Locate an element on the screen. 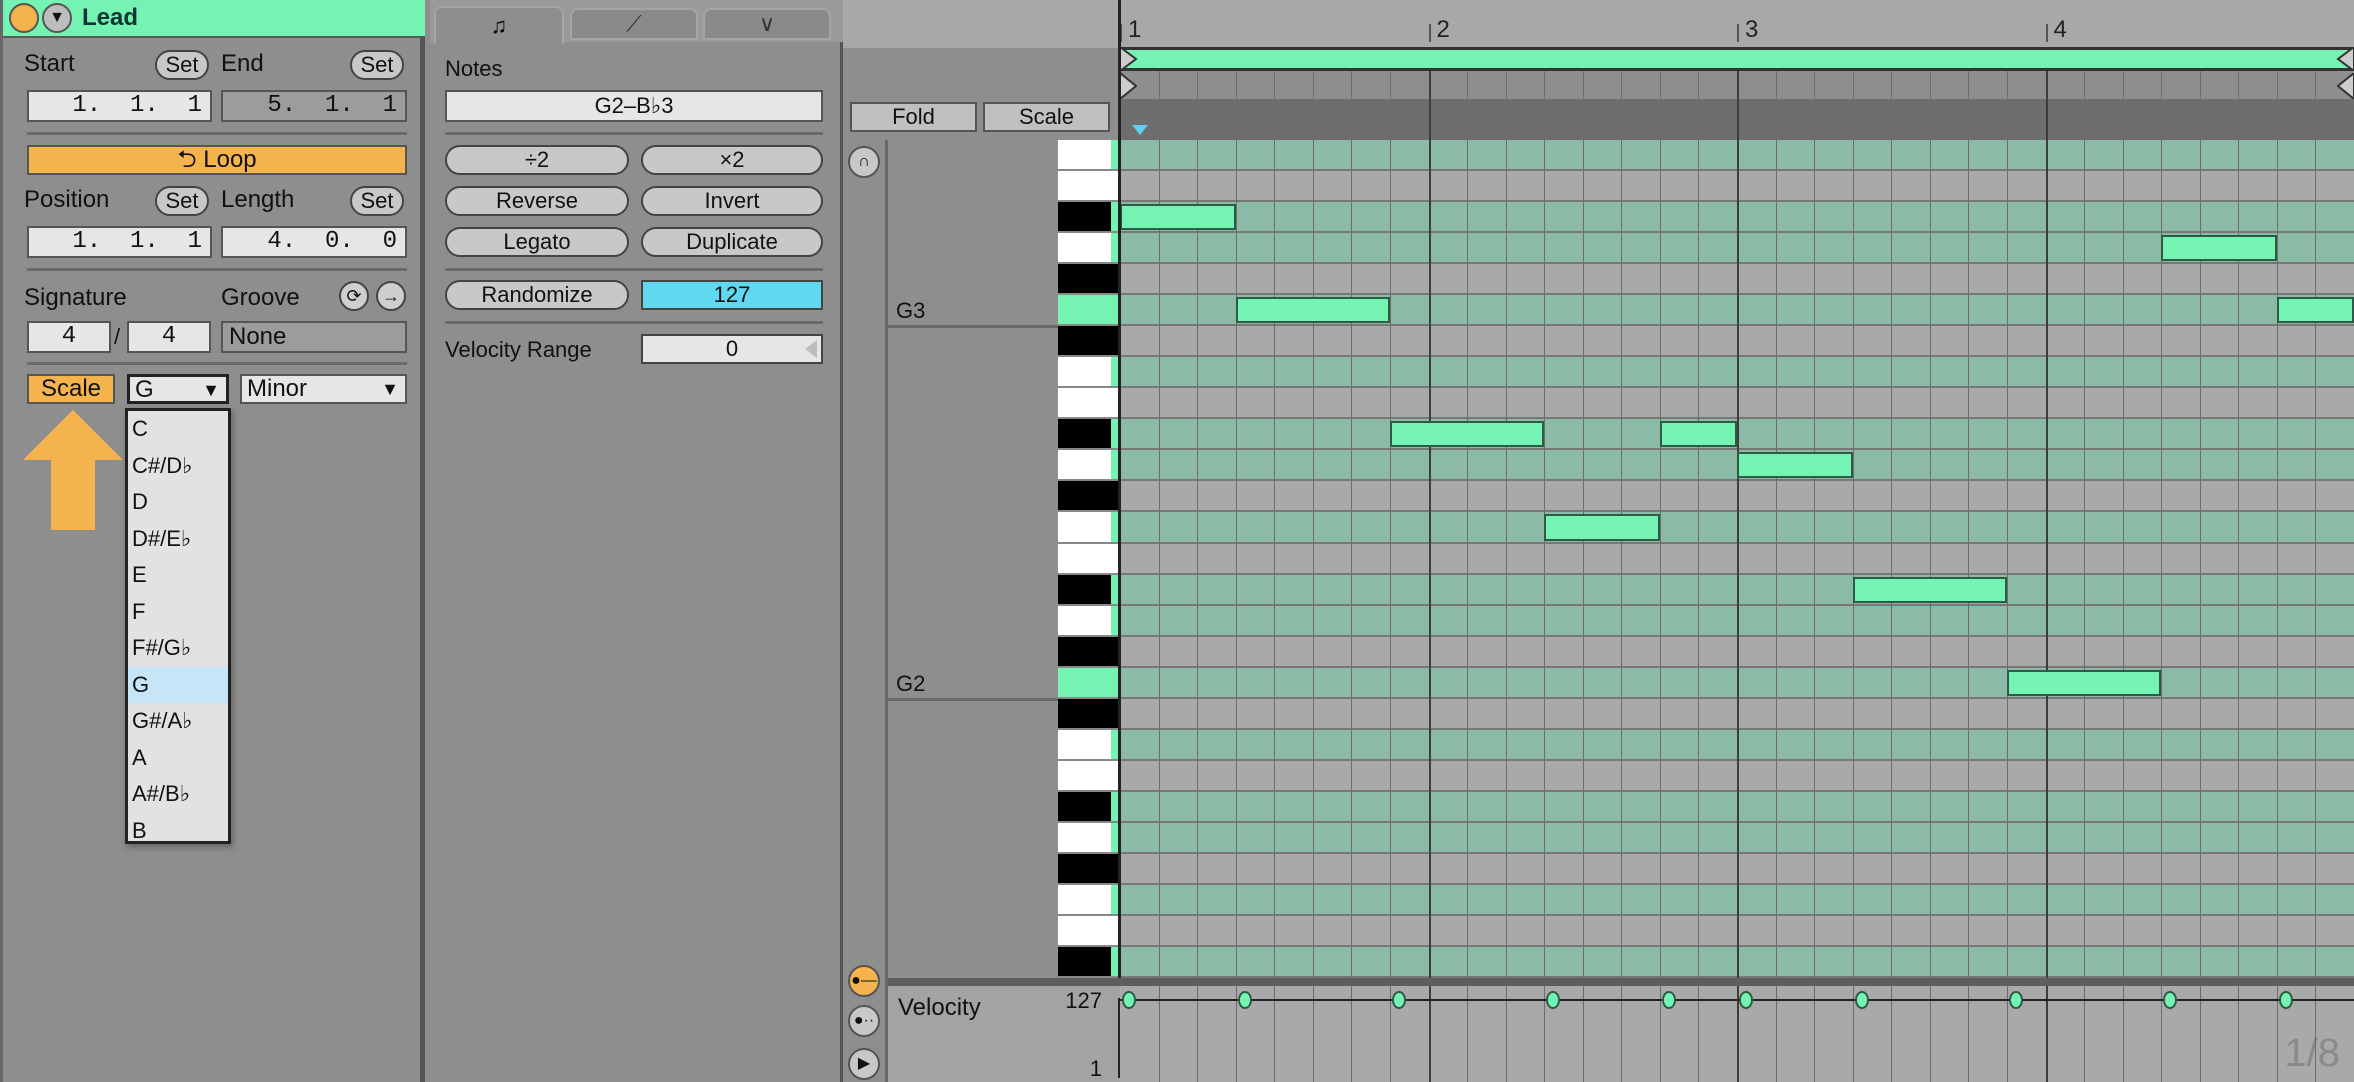 The width and height of the screenshot is (2354, 1082). loop-start-marker-icon is located at coordinates (1131, 59).